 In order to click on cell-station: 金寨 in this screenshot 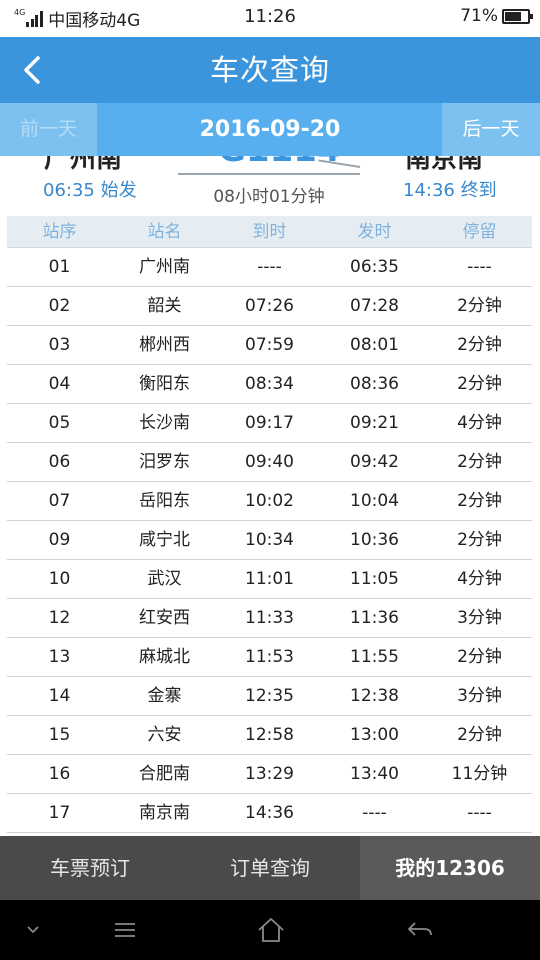, I will do `click(164, 696)`.